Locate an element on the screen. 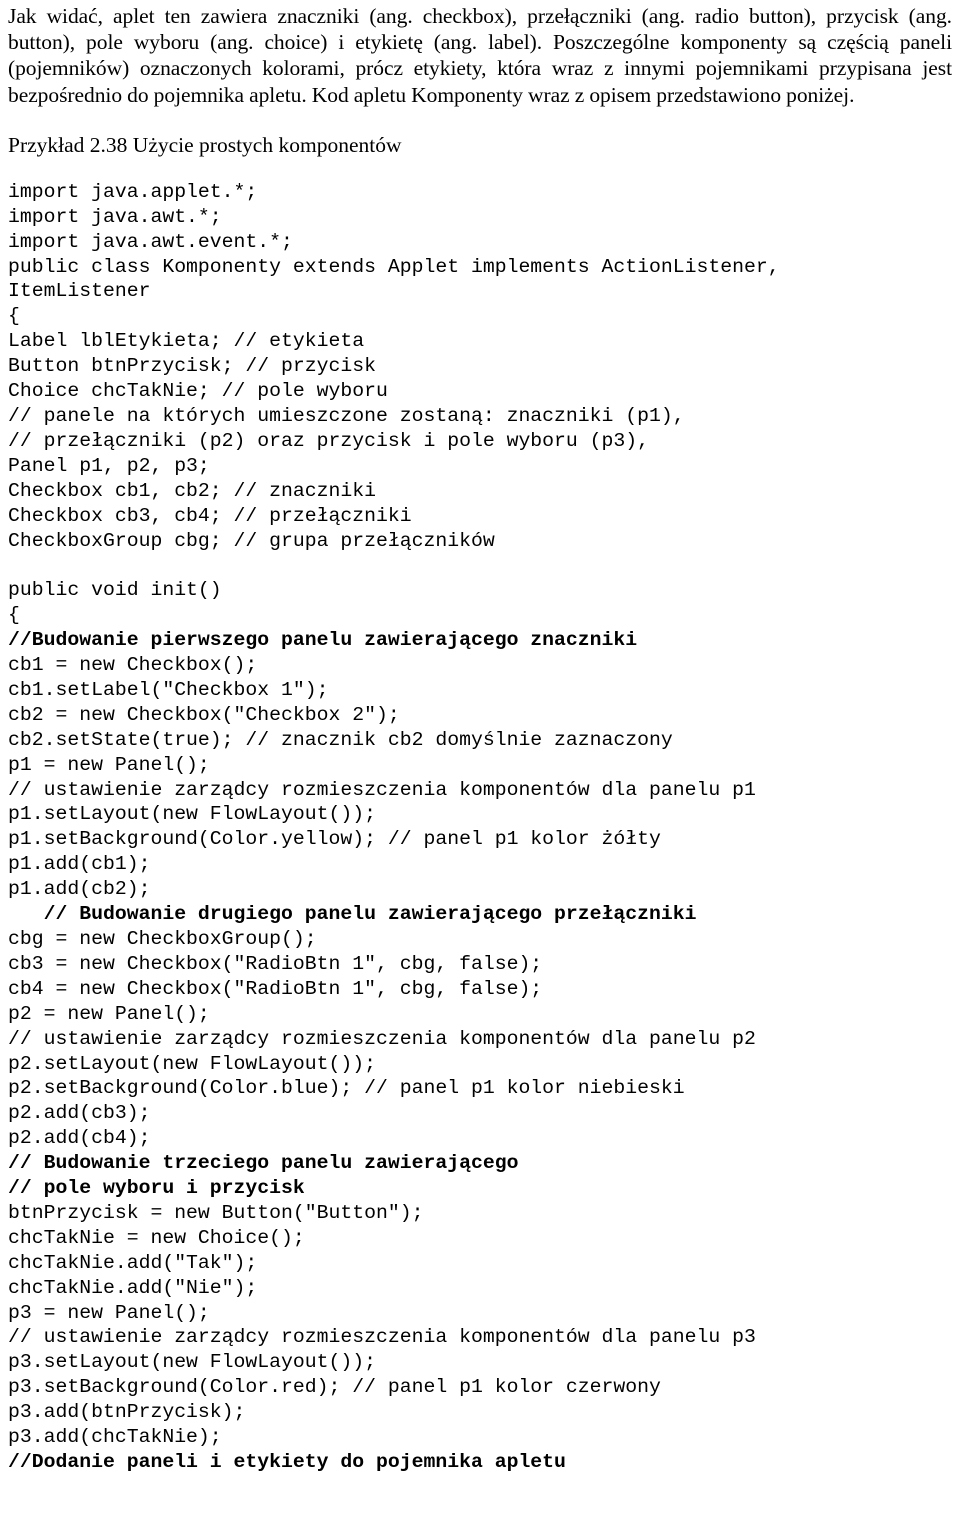  code-line: Choice chcTakNie; // pole wyboru is located at coordinates (198, 391).